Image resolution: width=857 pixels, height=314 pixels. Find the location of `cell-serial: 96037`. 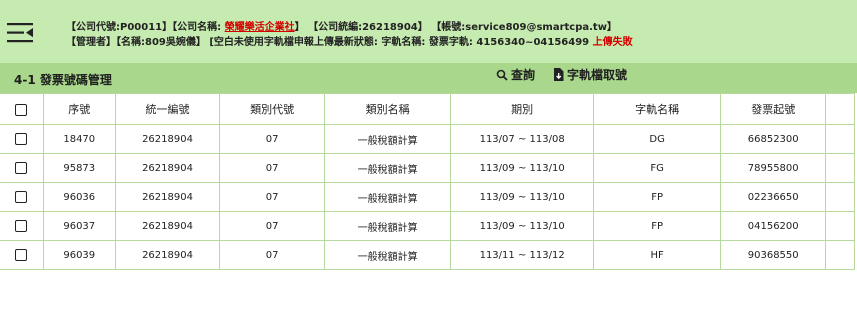

cell-serial: 96037 is located at coordinates (79, 226).